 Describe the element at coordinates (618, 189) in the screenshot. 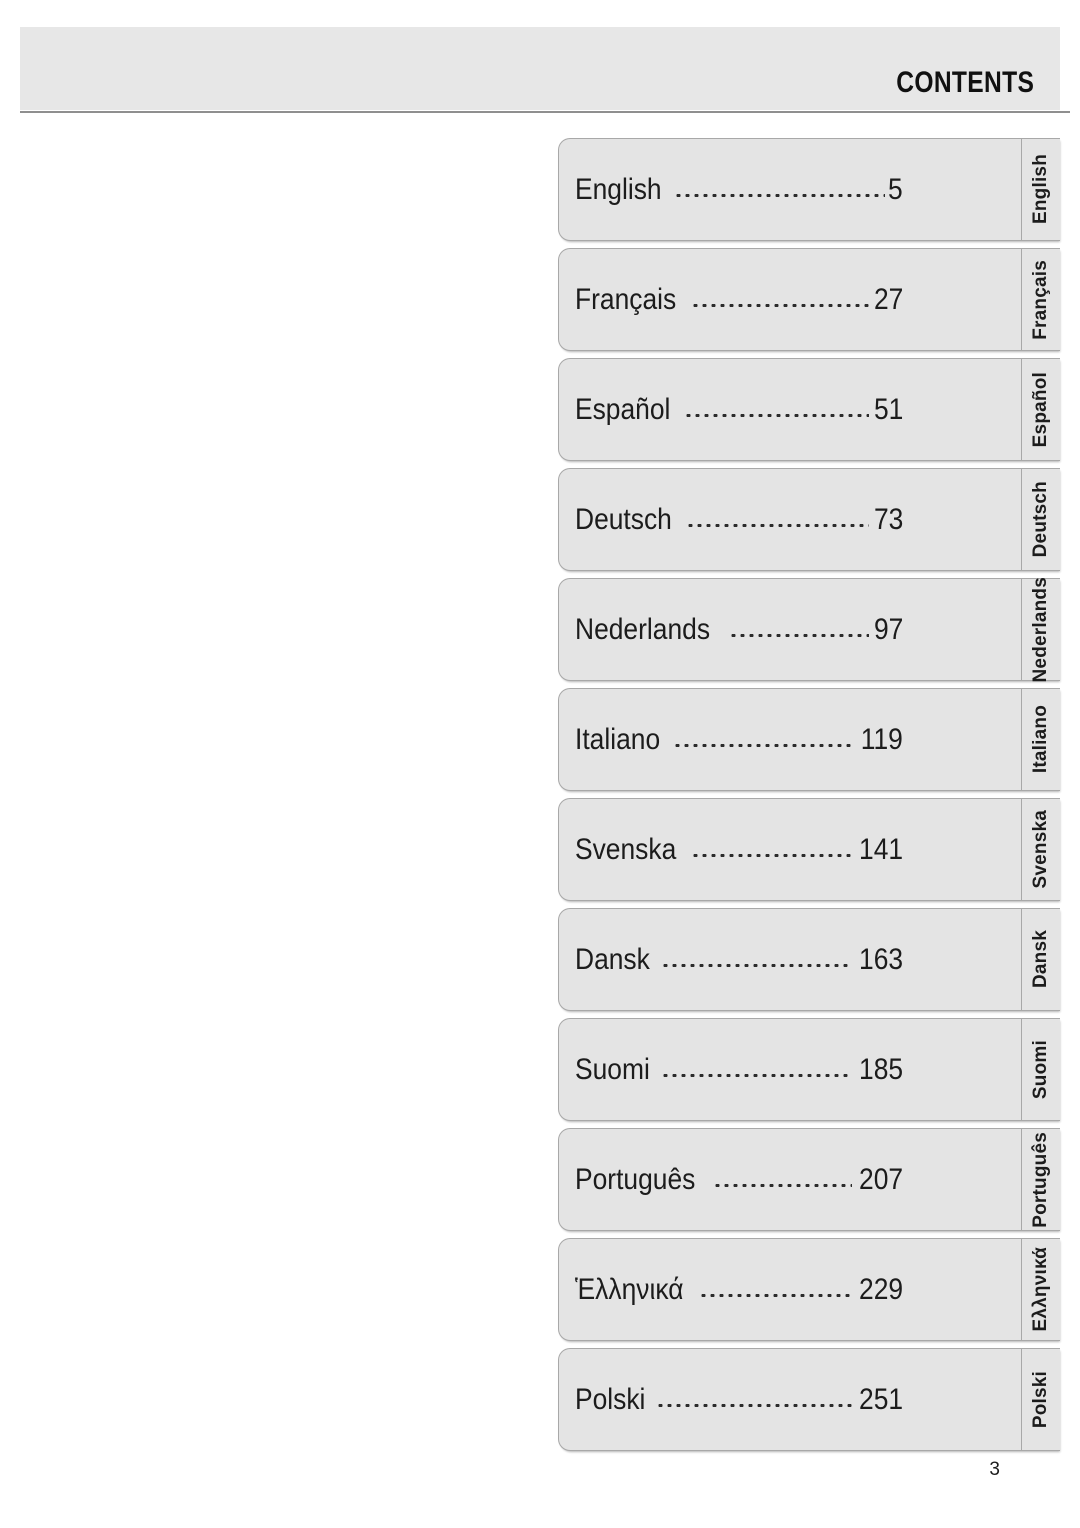

I see `toc-language-label: English` at that location.